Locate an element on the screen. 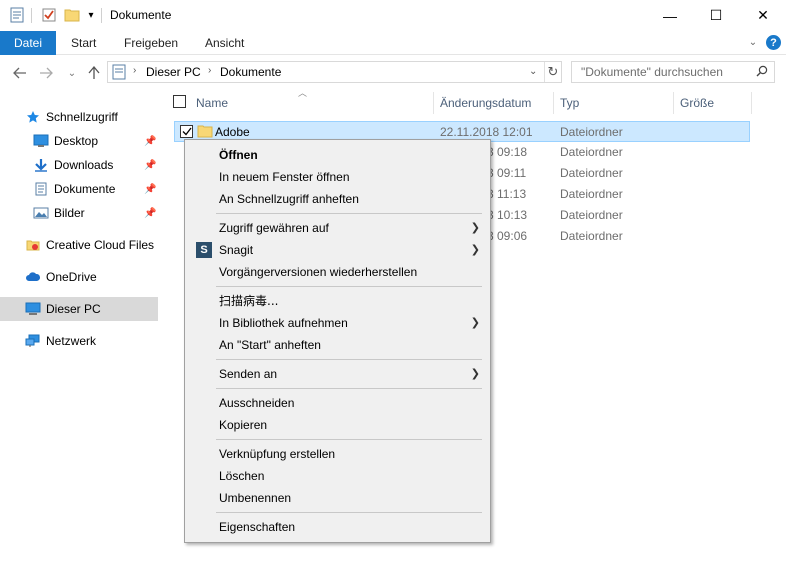 The width and height of the screenshot is (786, 567). menu-item-label: Zugriff gewähren auf is located at coordinates (274, 228).